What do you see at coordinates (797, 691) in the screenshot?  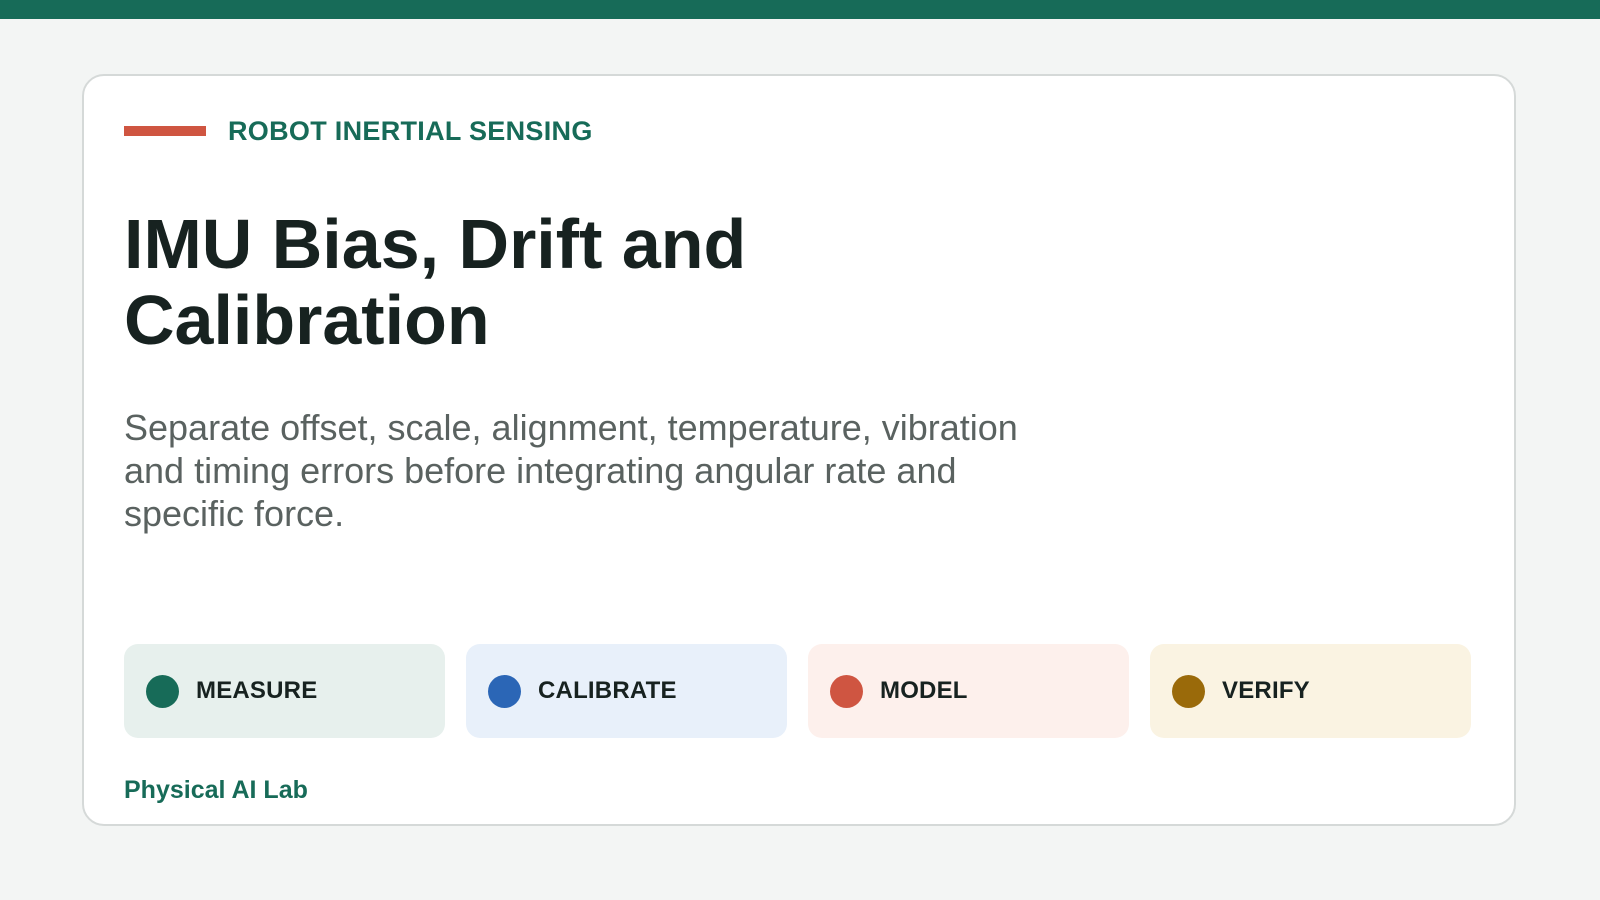 I see `step-list: MEASURE CALIBRATE MODEL VERIFY` at bounding box center [797, 691].